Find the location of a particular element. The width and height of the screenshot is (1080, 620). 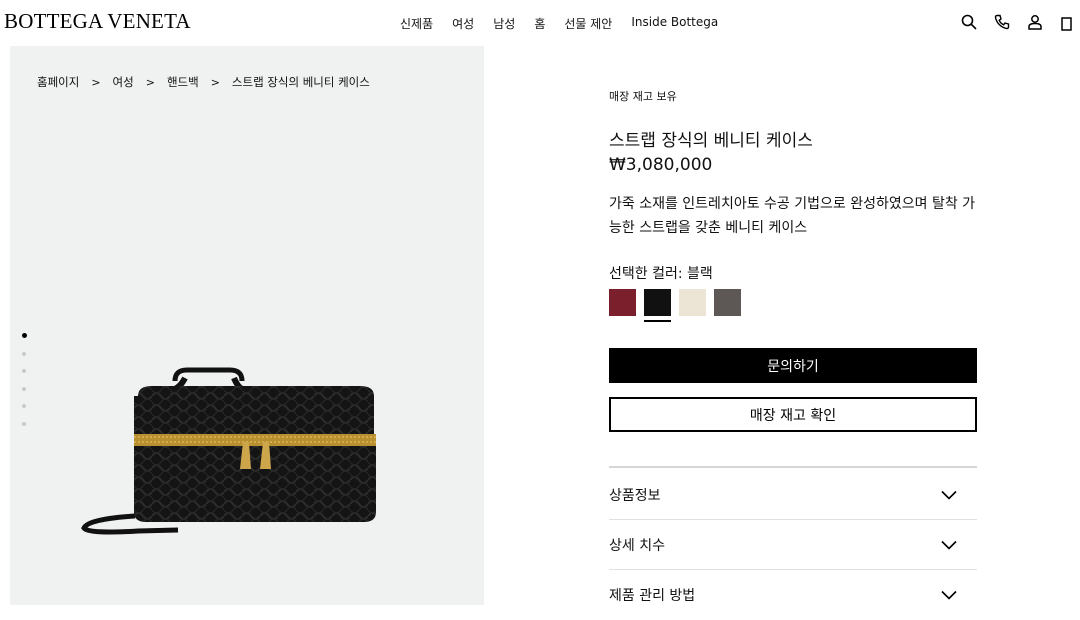

color-swatch-black is located at coordinates (657, 302).